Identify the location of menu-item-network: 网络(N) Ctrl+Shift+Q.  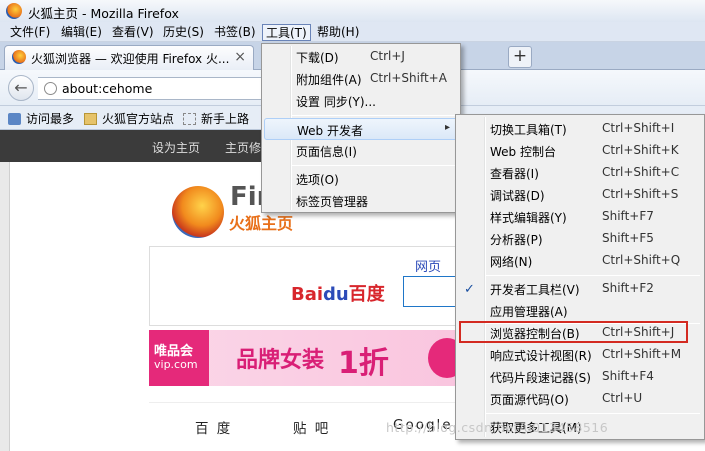
(580, 261).